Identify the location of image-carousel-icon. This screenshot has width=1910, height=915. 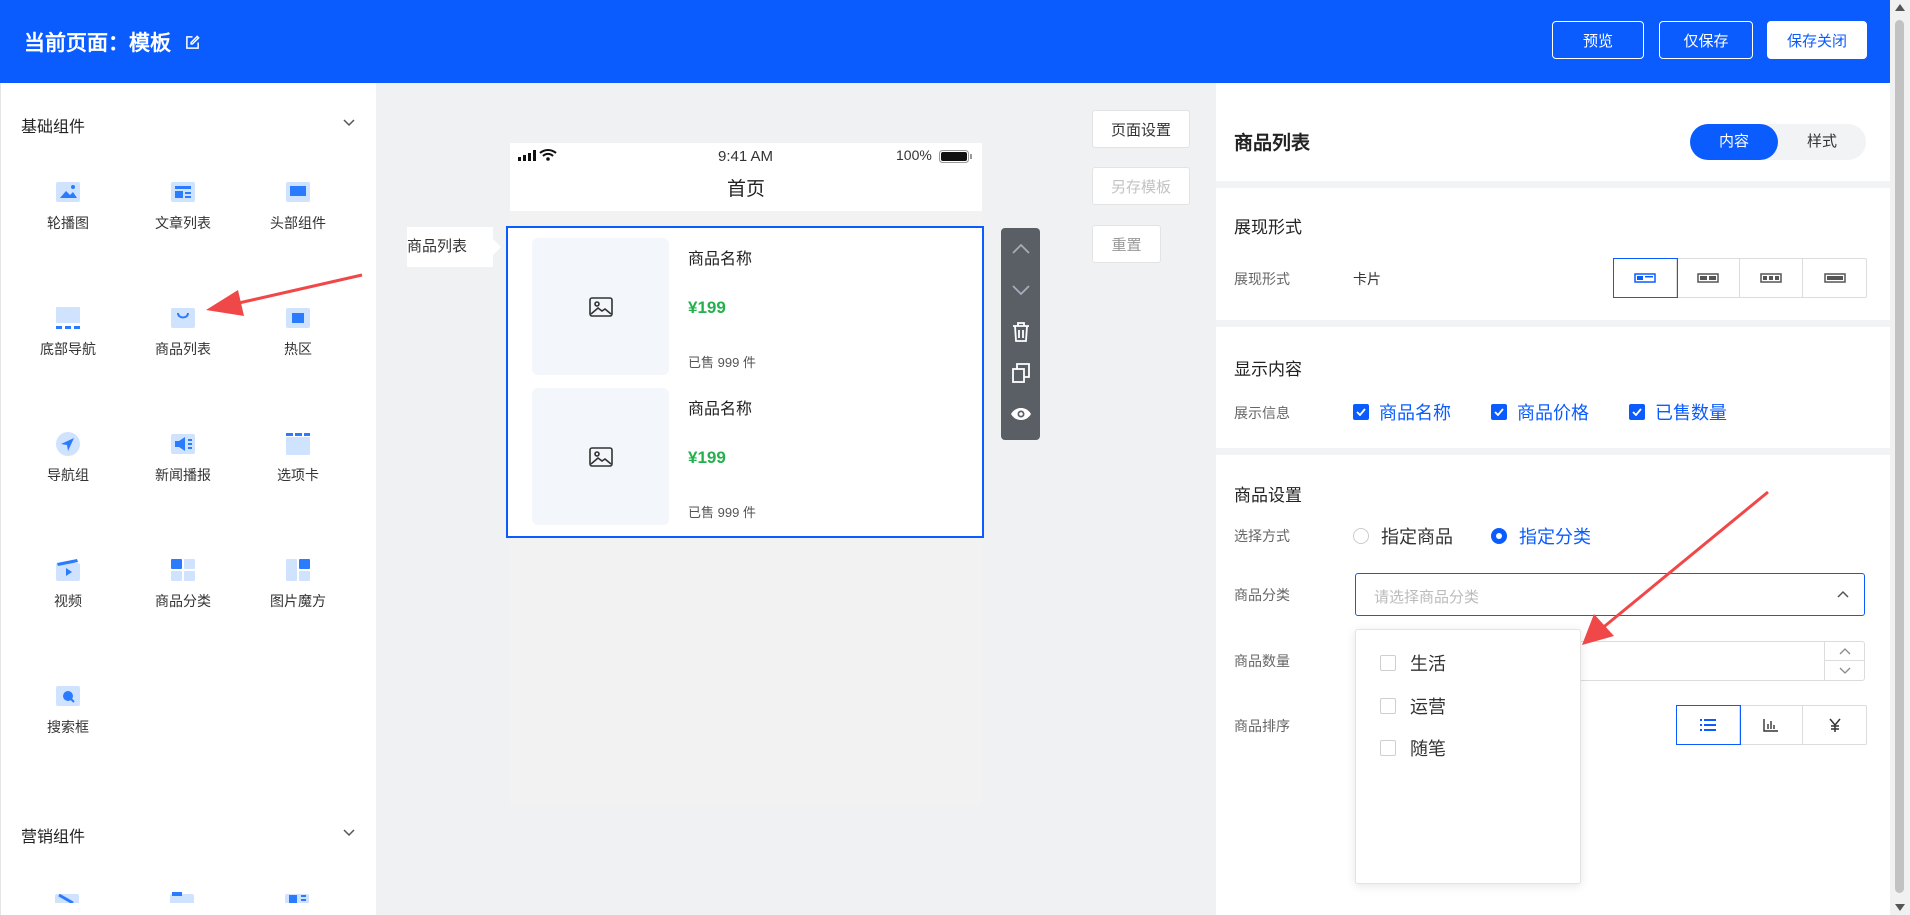
(68, 192).